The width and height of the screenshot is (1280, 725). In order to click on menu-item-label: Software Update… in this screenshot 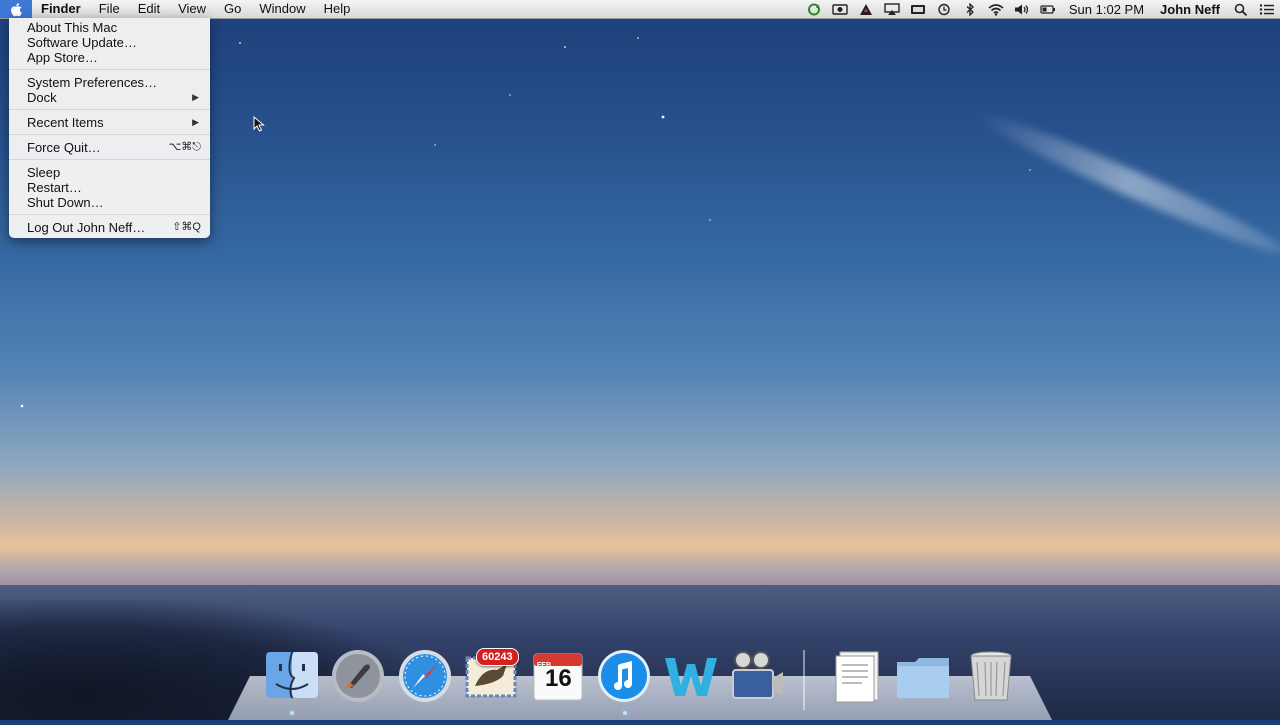, I will do `click(82, 42)`.